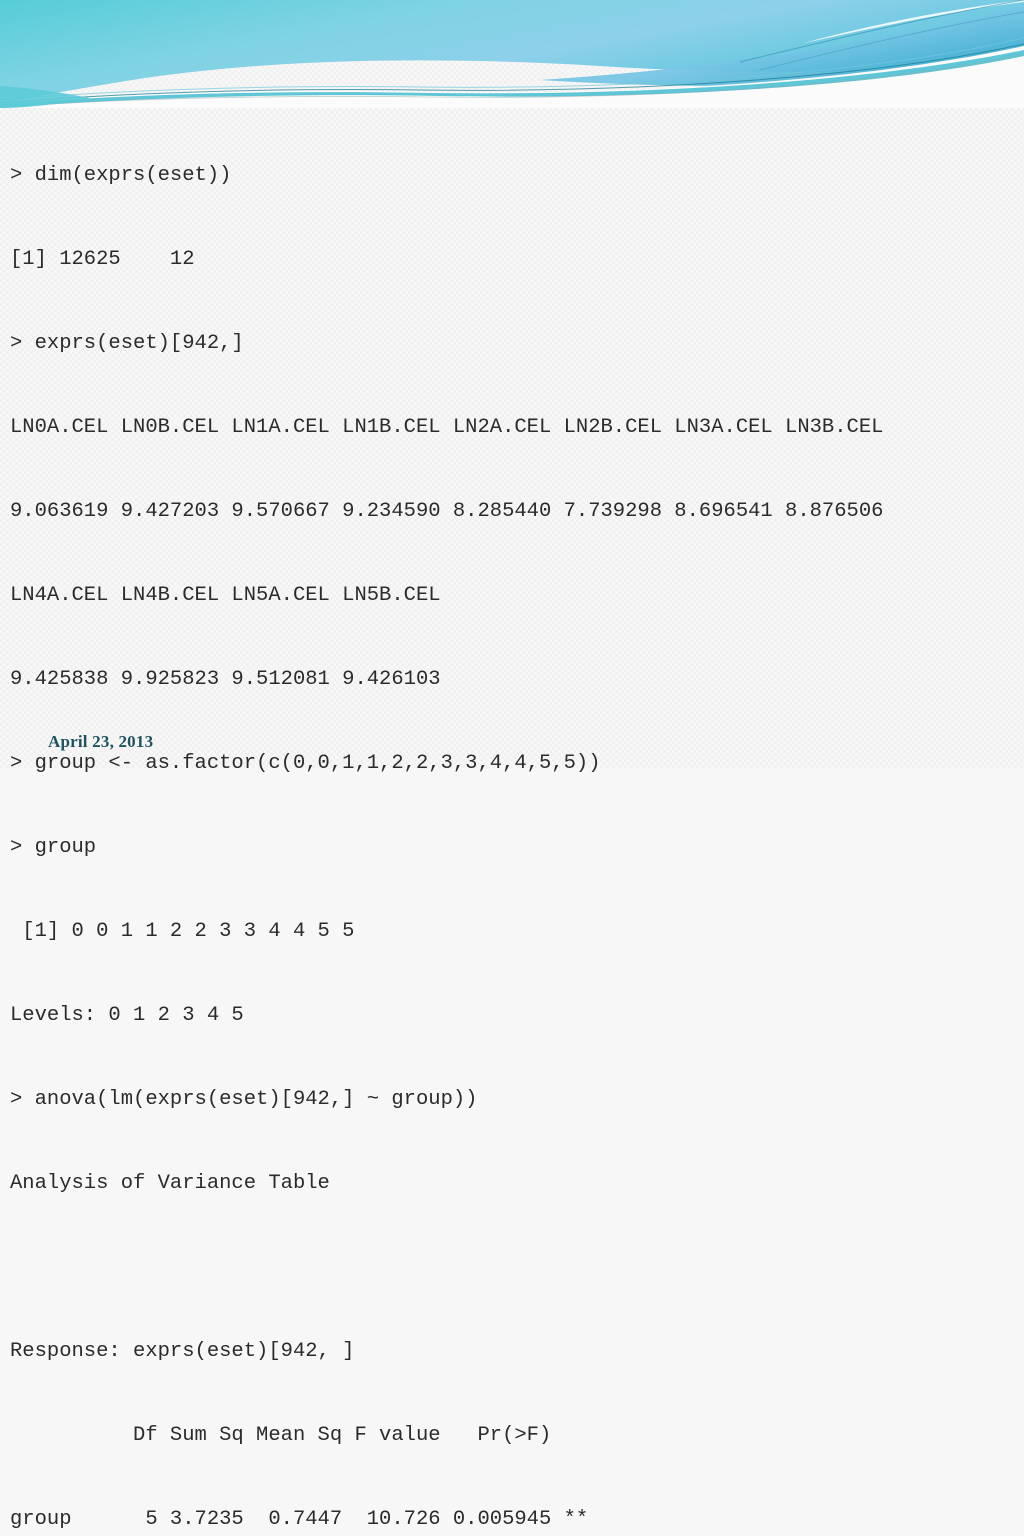 Image resolution: width=1024 pixels, height=1536 pixels. Describe the element at coordinates (102, 259) in the screenshot. I see `console-line: [1] 12625 12` at that location.